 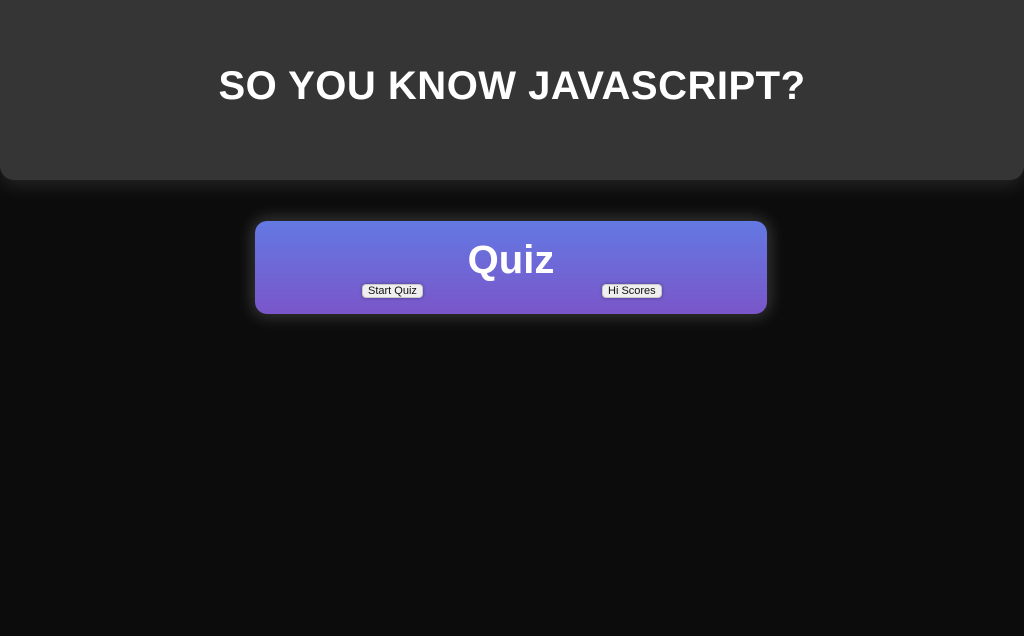 I want to click on start-quiz-button: Start Quiz, so click(x=392, y=291).